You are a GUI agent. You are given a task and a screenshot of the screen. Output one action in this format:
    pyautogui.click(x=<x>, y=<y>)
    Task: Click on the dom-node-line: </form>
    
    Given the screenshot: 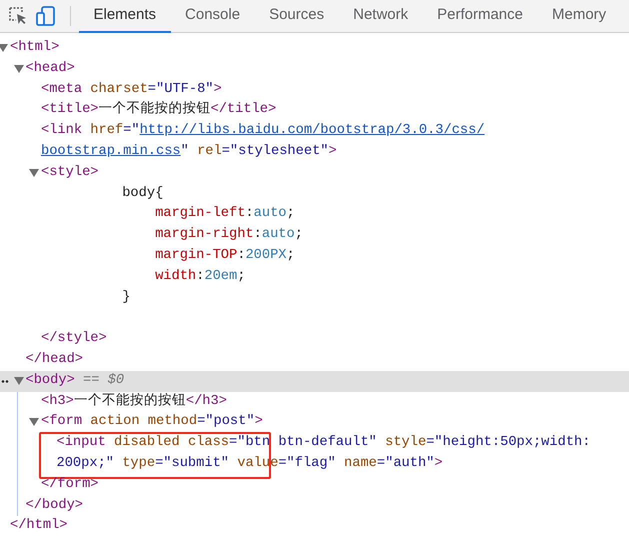 What is the action you would take?
    pyautogui.click(x=70, y=485)
    